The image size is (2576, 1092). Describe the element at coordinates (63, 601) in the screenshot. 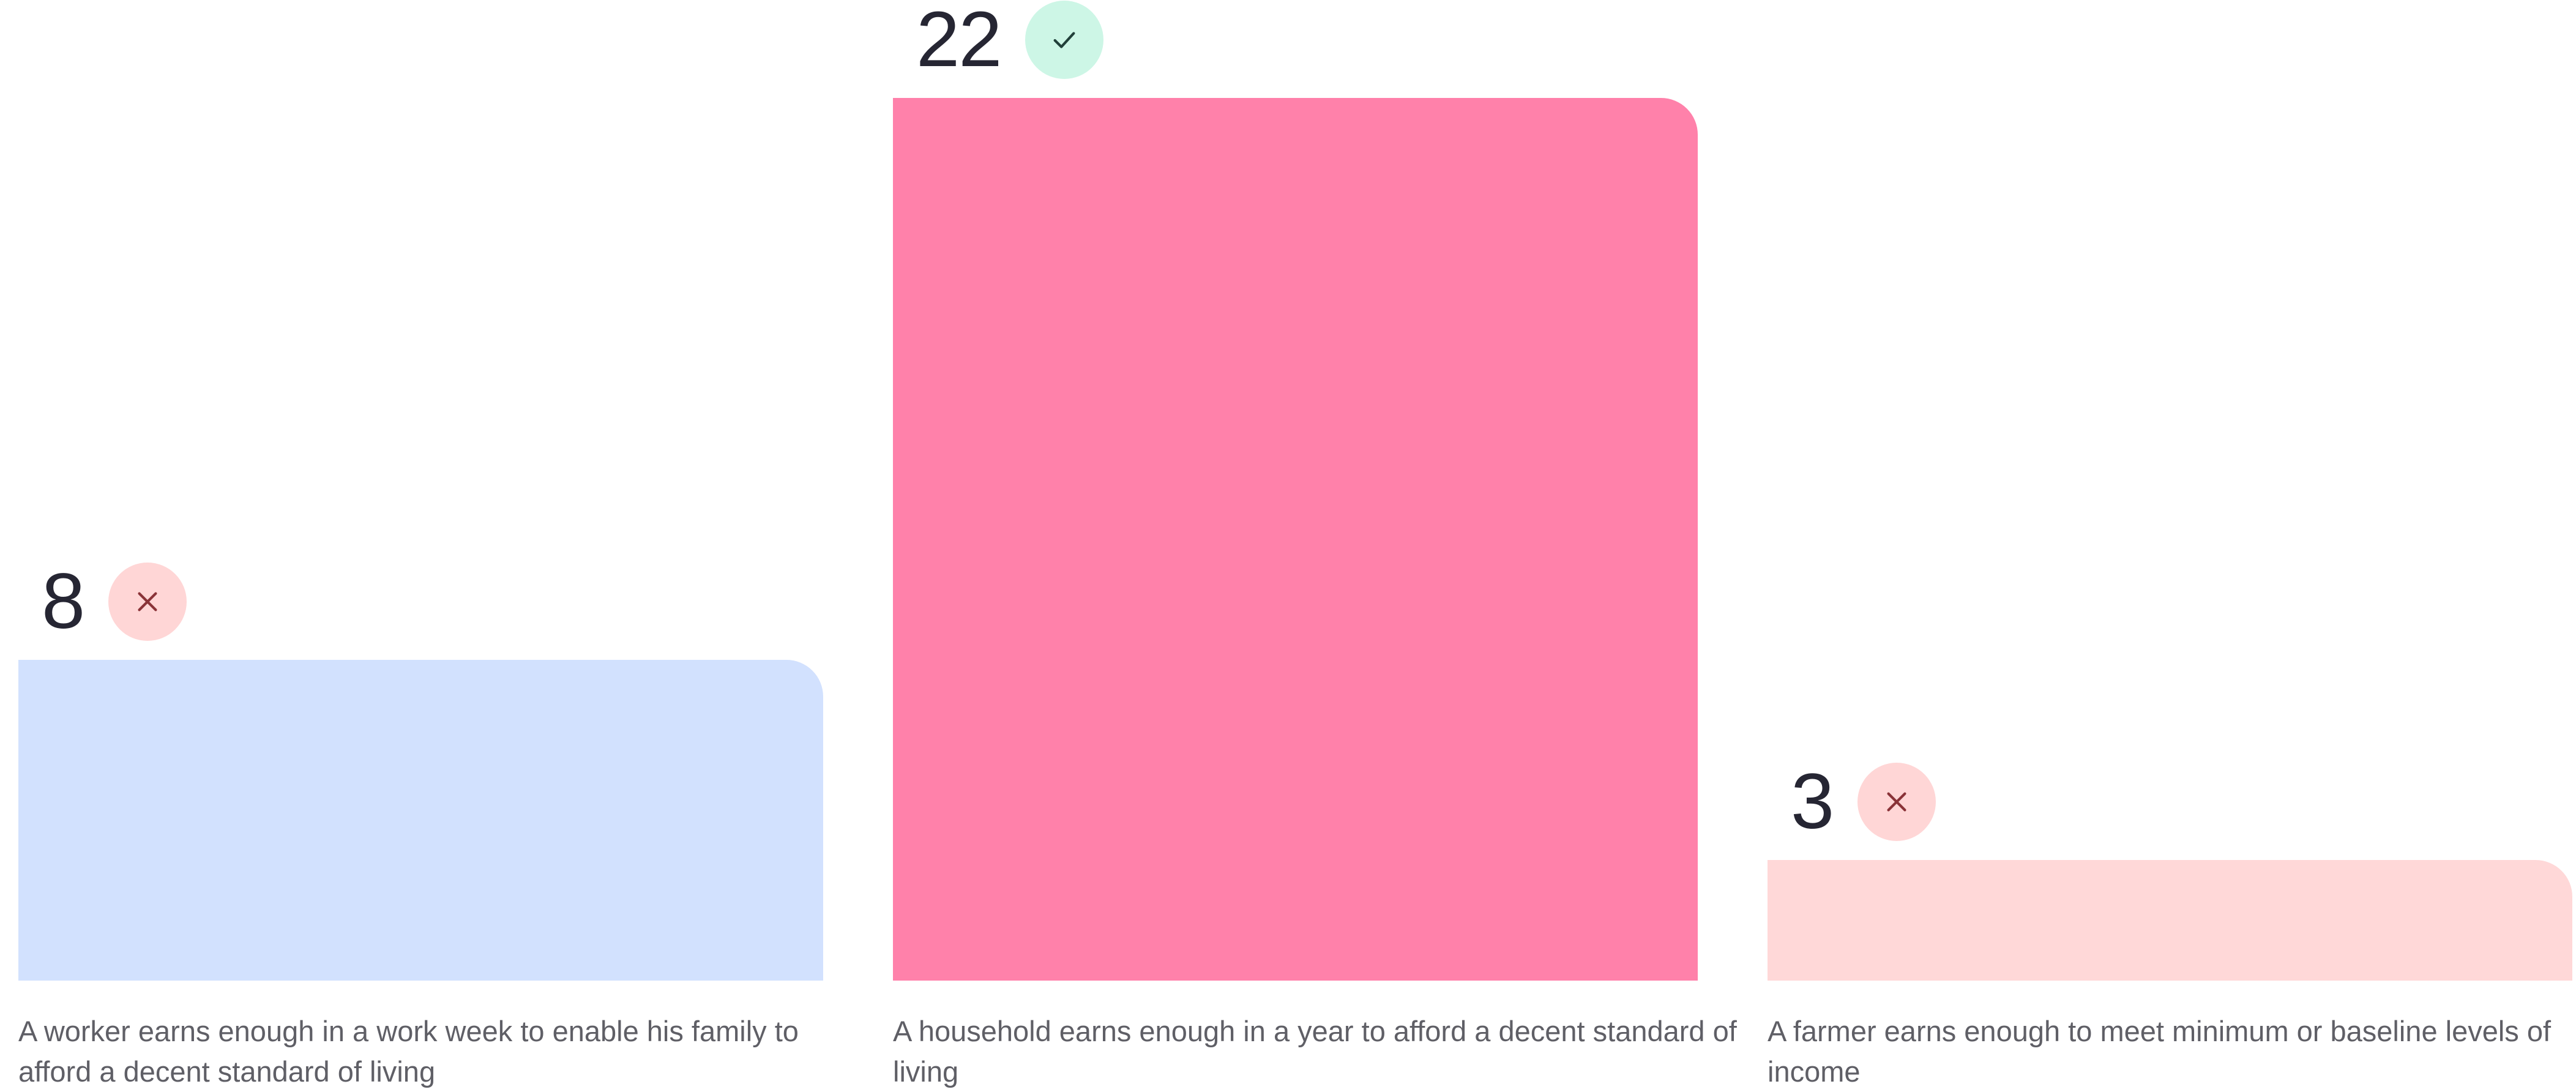

I see `value-label: 8` at that location.